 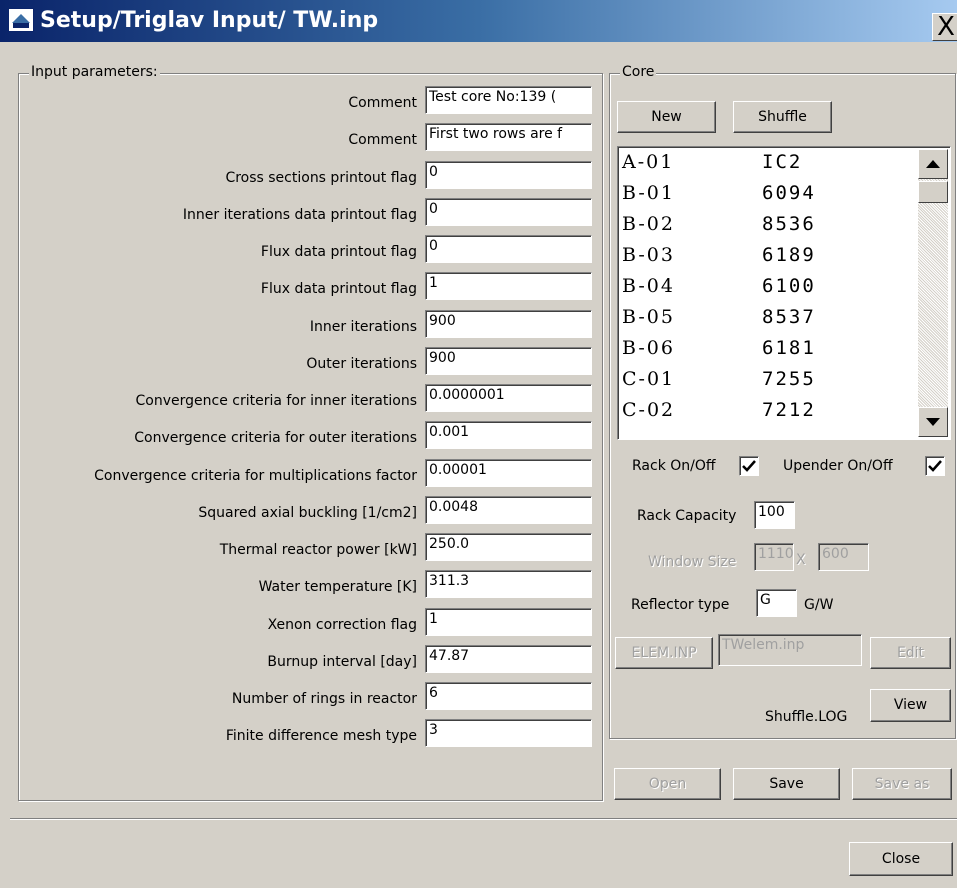 What do you see at coordinates (687, 516) in the screenshot?
I see `rack-capacity-label: Rack Capacity` at bounding box center [687, 516].